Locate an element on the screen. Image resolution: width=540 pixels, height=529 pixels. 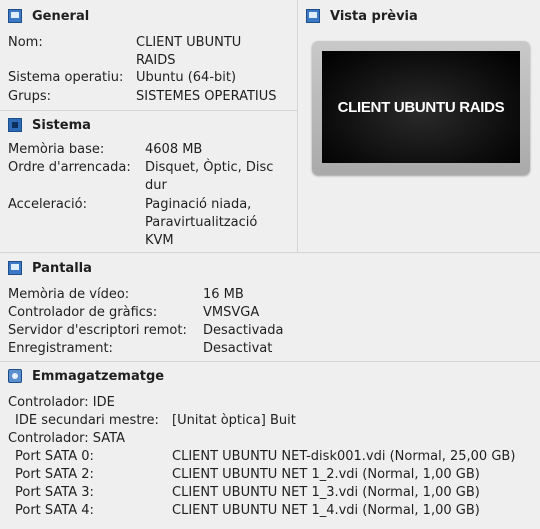
general-header: General is located at coordinates (48, 16).